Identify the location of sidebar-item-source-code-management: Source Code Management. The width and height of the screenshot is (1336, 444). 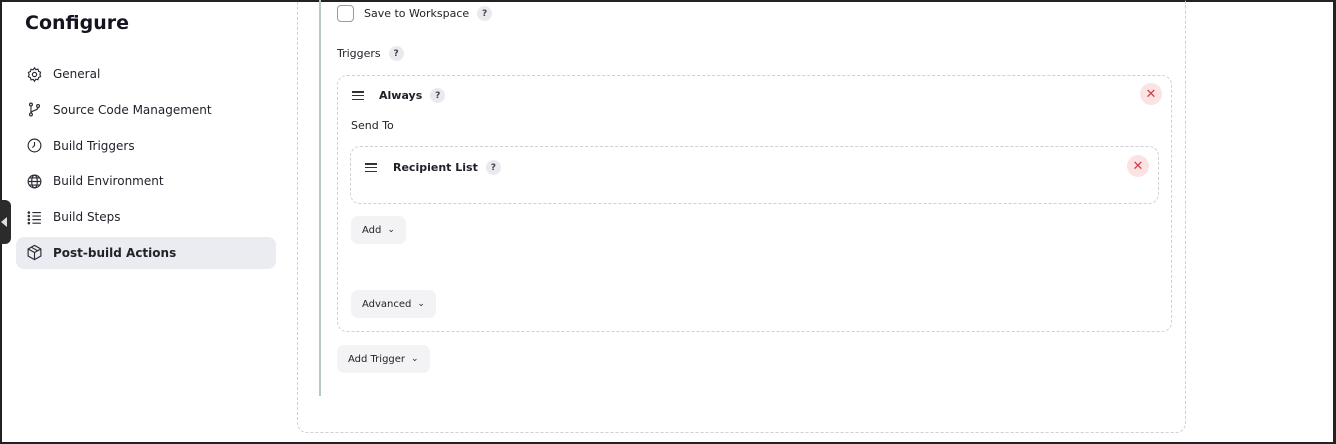
(146, 110).